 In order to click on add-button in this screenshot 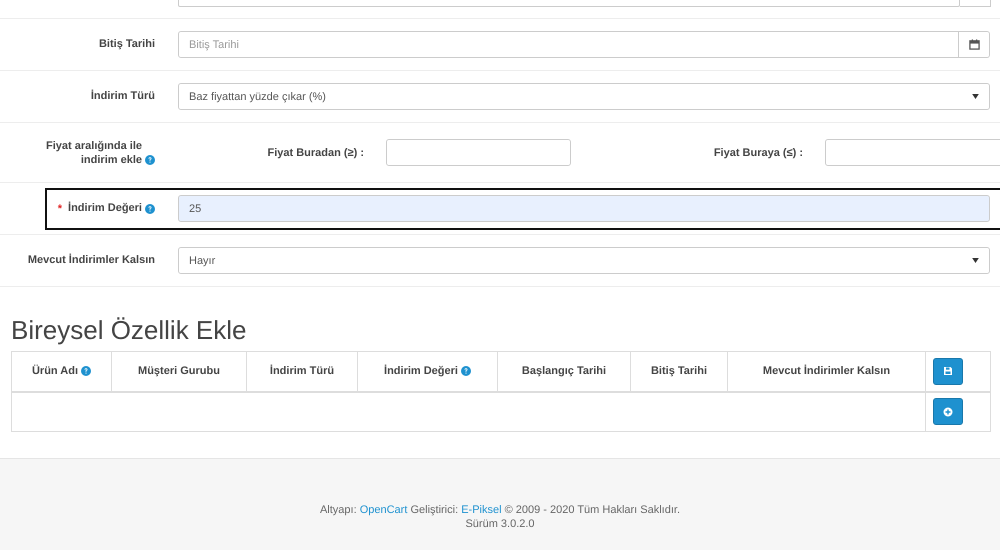, I will do `click(948, 412)`.